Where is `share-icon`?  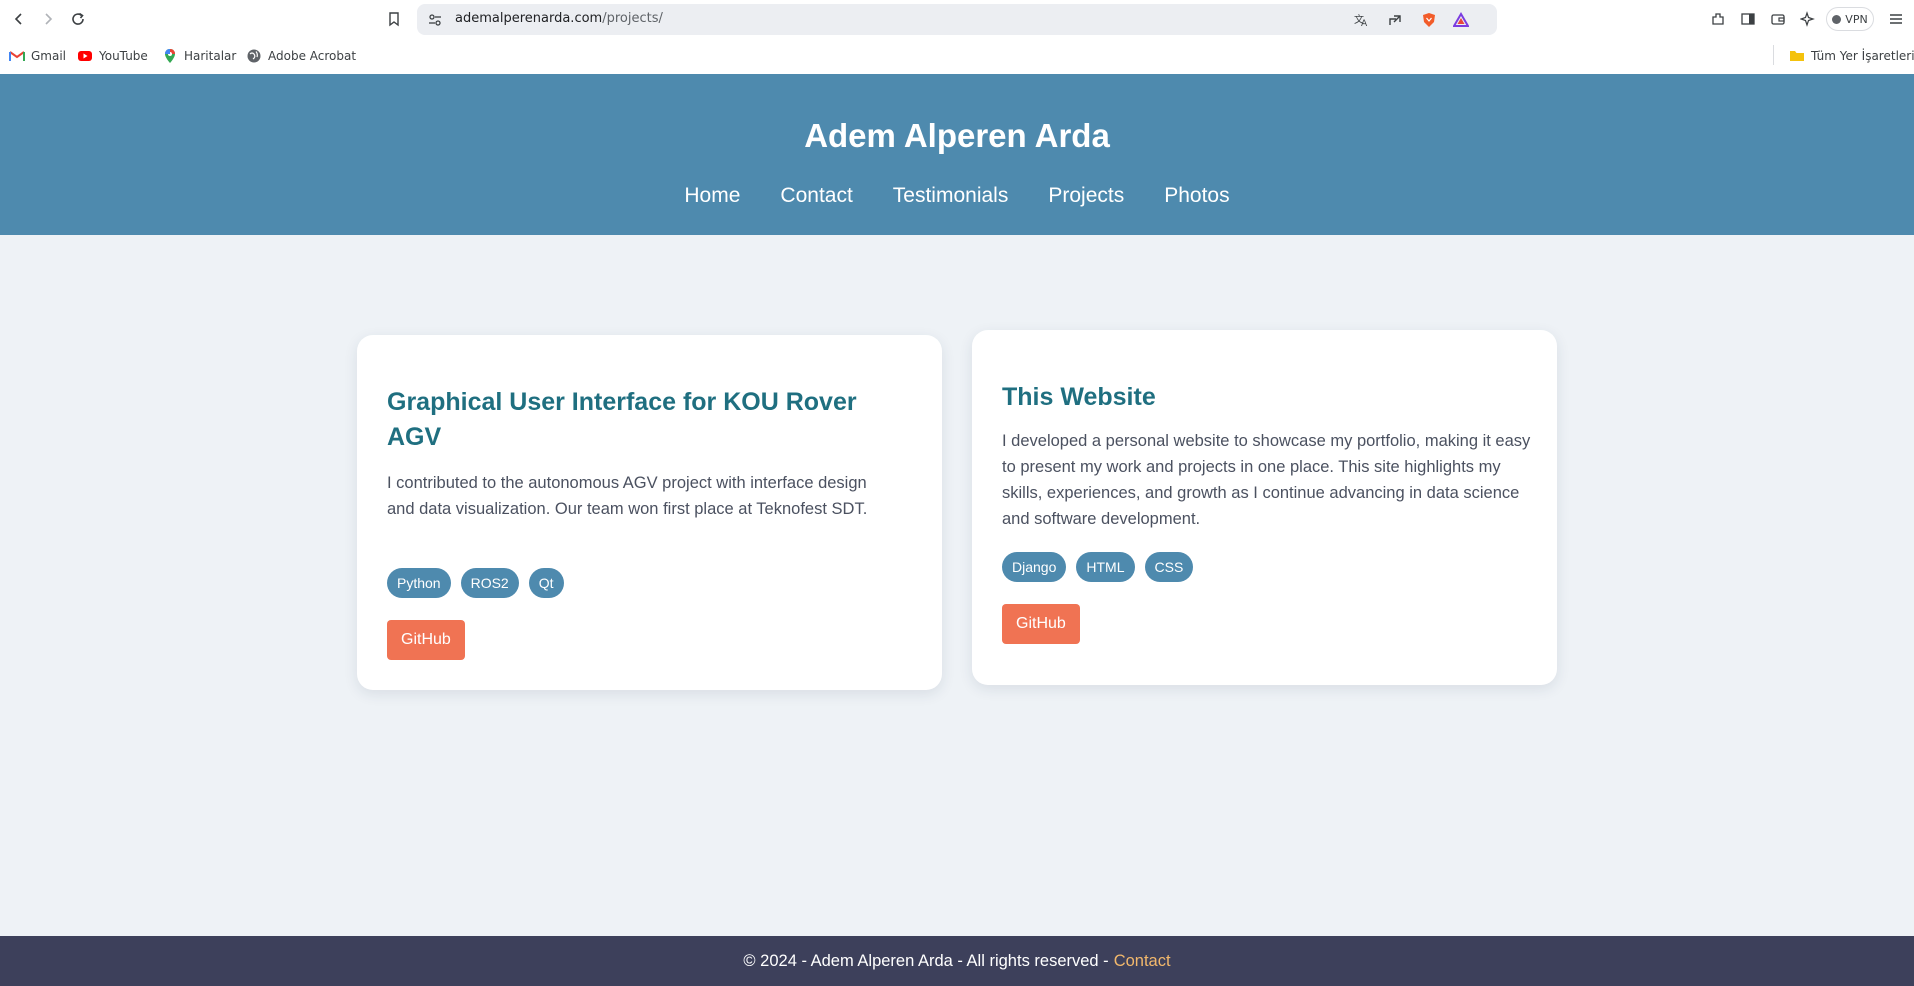
share-icon is located at coordinates (1395, 20).